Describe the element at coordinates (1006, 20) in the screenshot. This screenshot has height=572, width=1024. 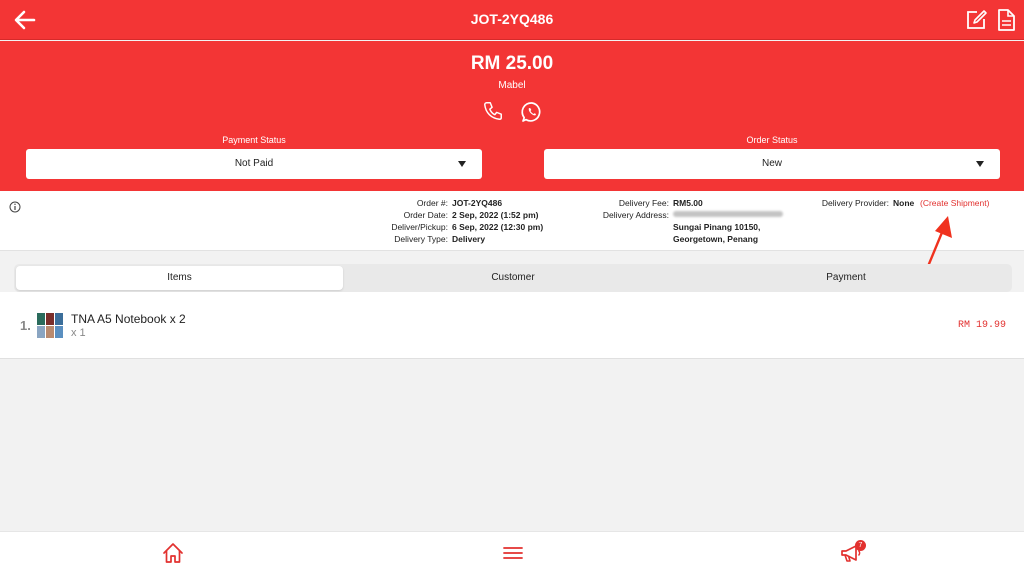
I see `document-icon` at that location.